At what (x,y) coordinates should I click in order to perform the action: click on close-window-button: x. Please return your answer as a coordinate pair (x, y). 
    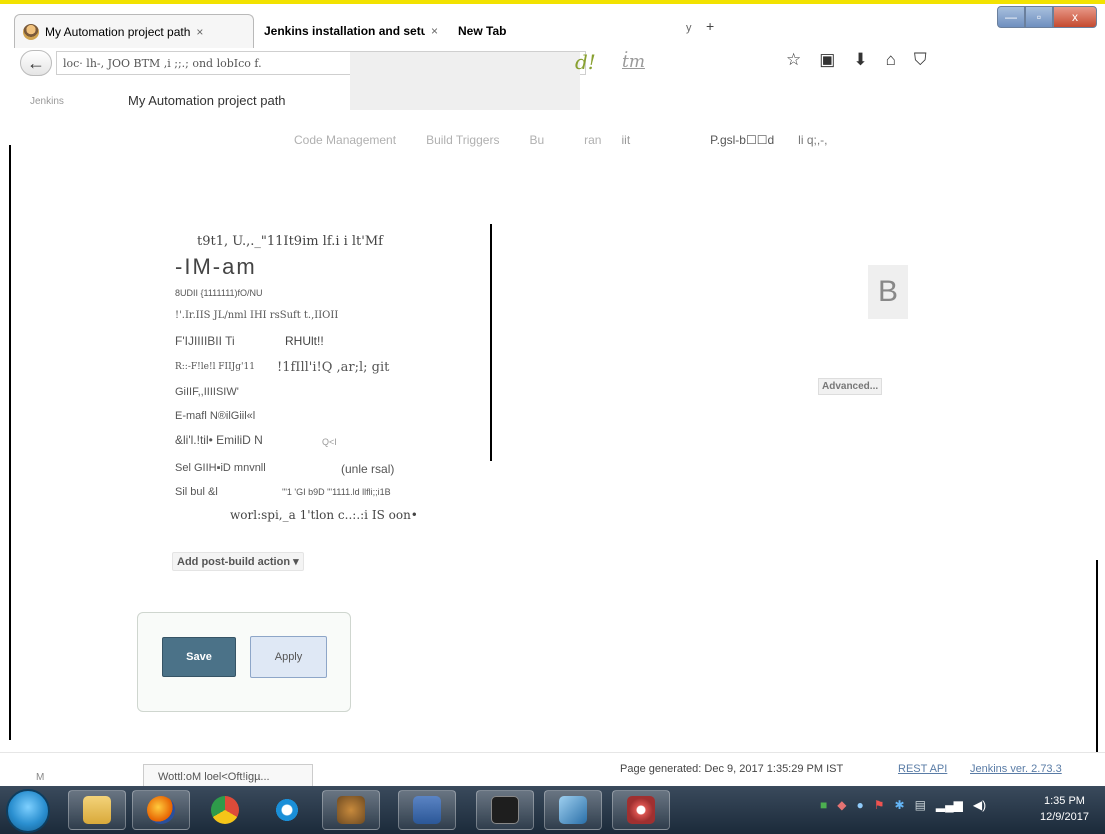
    Looking at the image, I should click on (1075, 17).